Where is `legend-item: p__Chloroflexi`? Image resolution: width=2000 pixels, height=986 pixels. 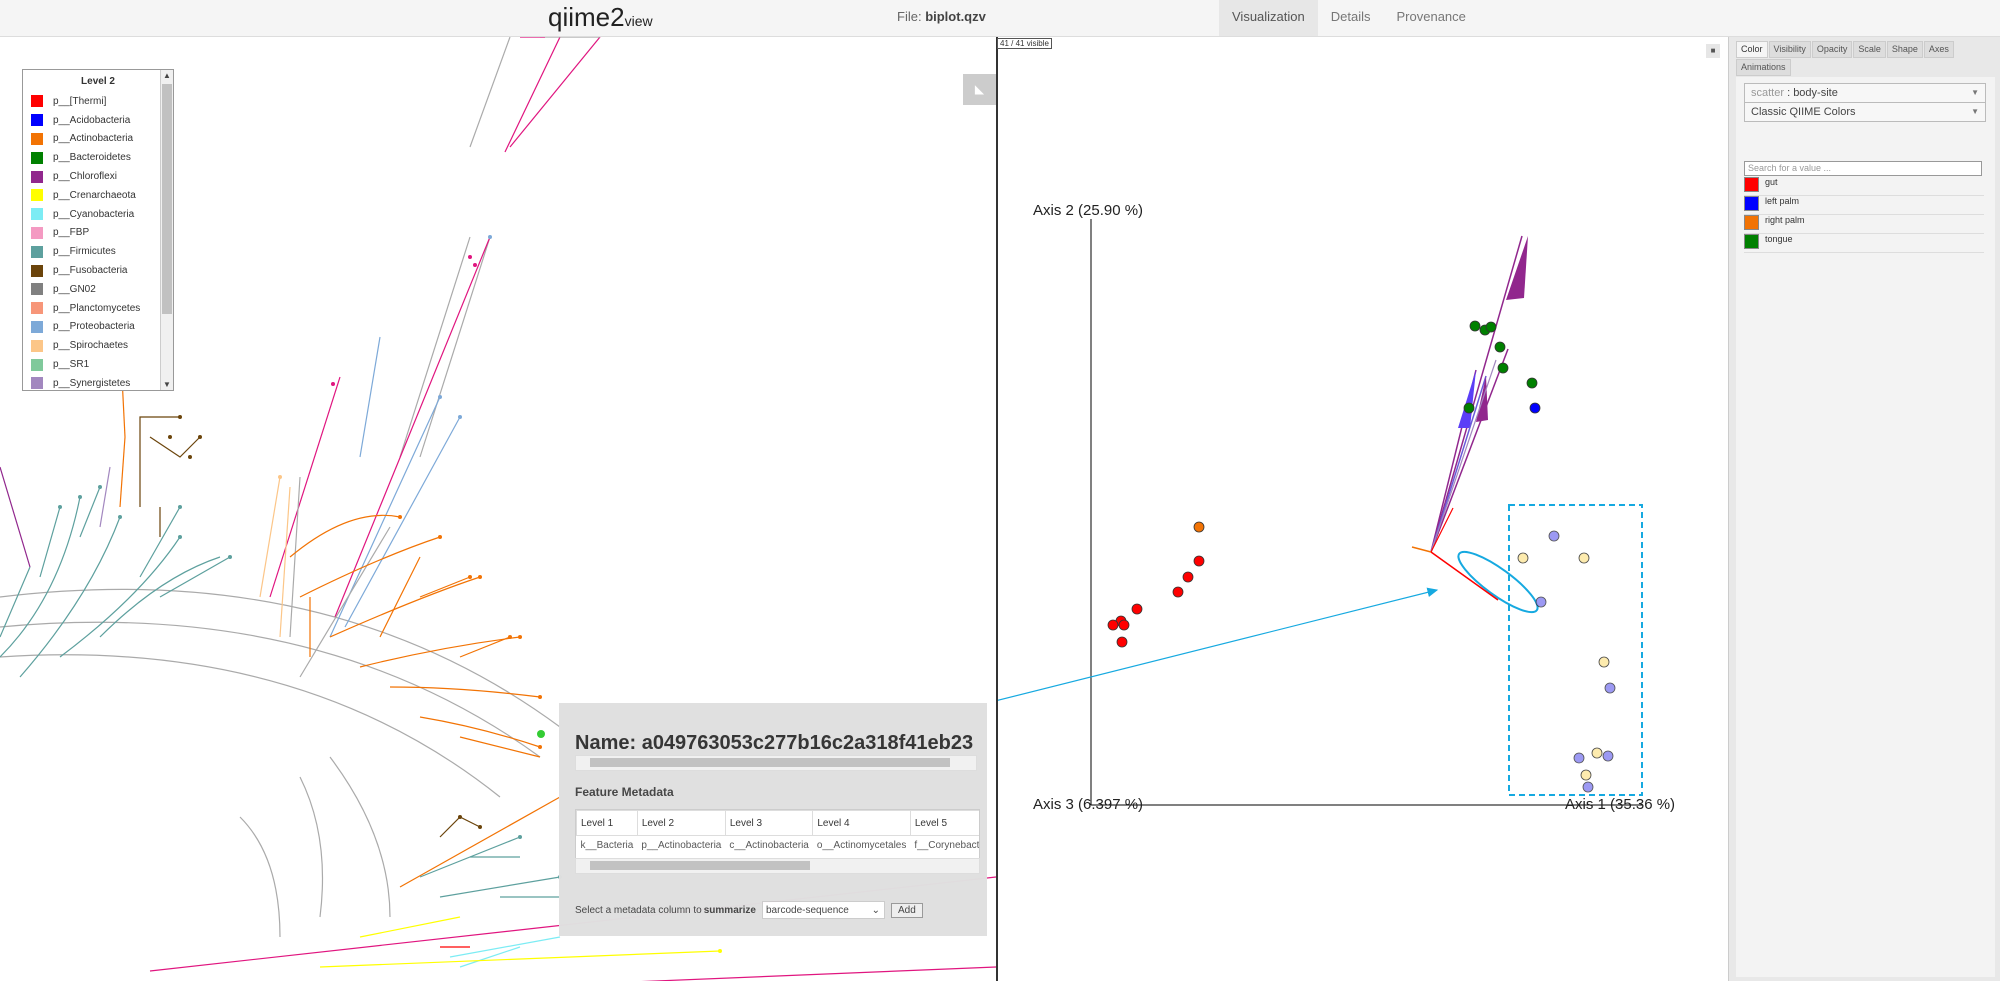
legend-item: p__Chloroflexi is located at coordinates (85, 176).